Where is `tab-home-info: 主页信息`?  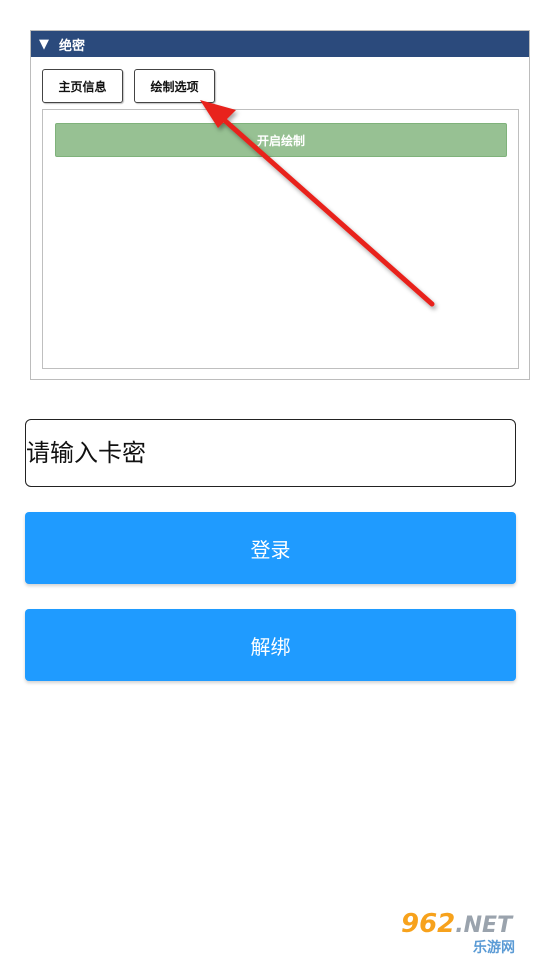
tab-home-info: 主页信息 is located at coordinates (82, 86).